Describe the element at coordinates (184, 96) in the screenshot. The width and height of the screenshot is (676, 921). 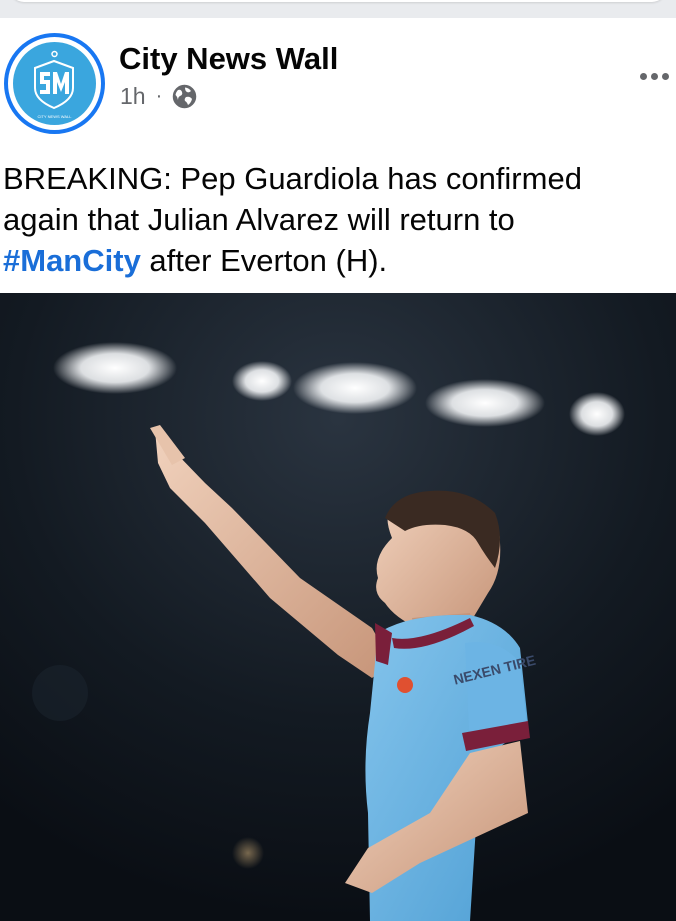
I see `globe-icon` at that location.